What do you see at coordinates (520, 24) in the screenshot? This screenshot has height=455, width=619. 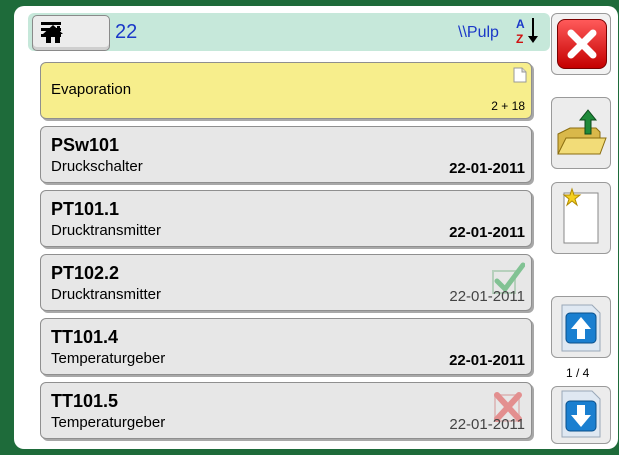 I see `svg-text: A` at bounding box center [520, 24].